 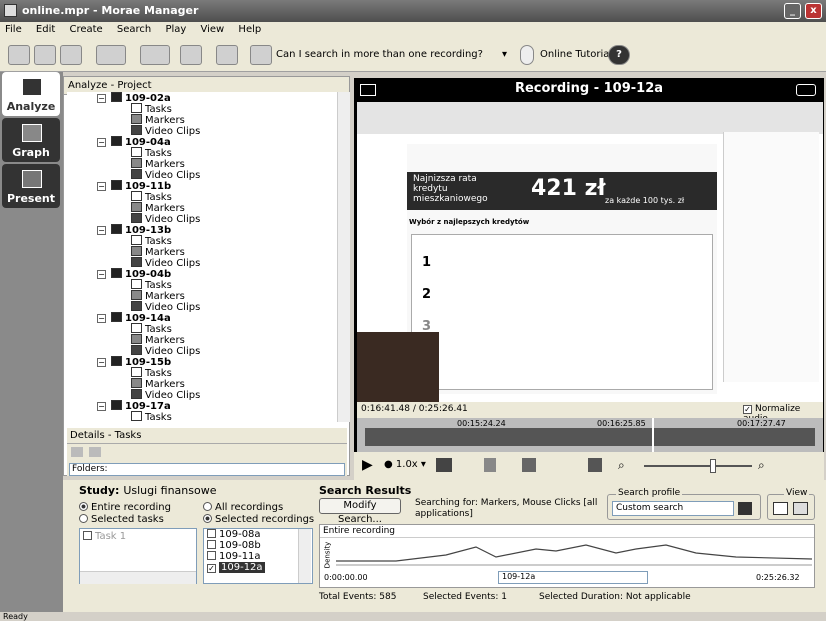 What do you see at coordinates (379, 54) in the screenshot?
I see `question-dropdown: Can I search in more than one recording?` at bounding box center [379, 54].